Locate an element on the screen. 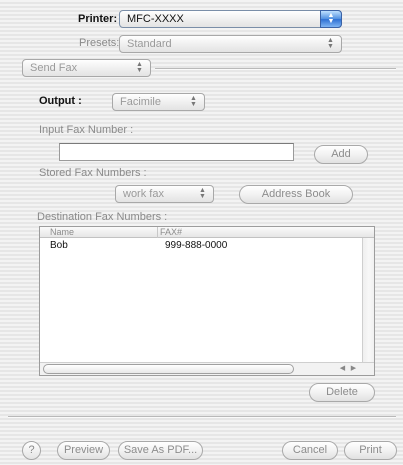  fax-number-field is located at coordinates (176, 152).